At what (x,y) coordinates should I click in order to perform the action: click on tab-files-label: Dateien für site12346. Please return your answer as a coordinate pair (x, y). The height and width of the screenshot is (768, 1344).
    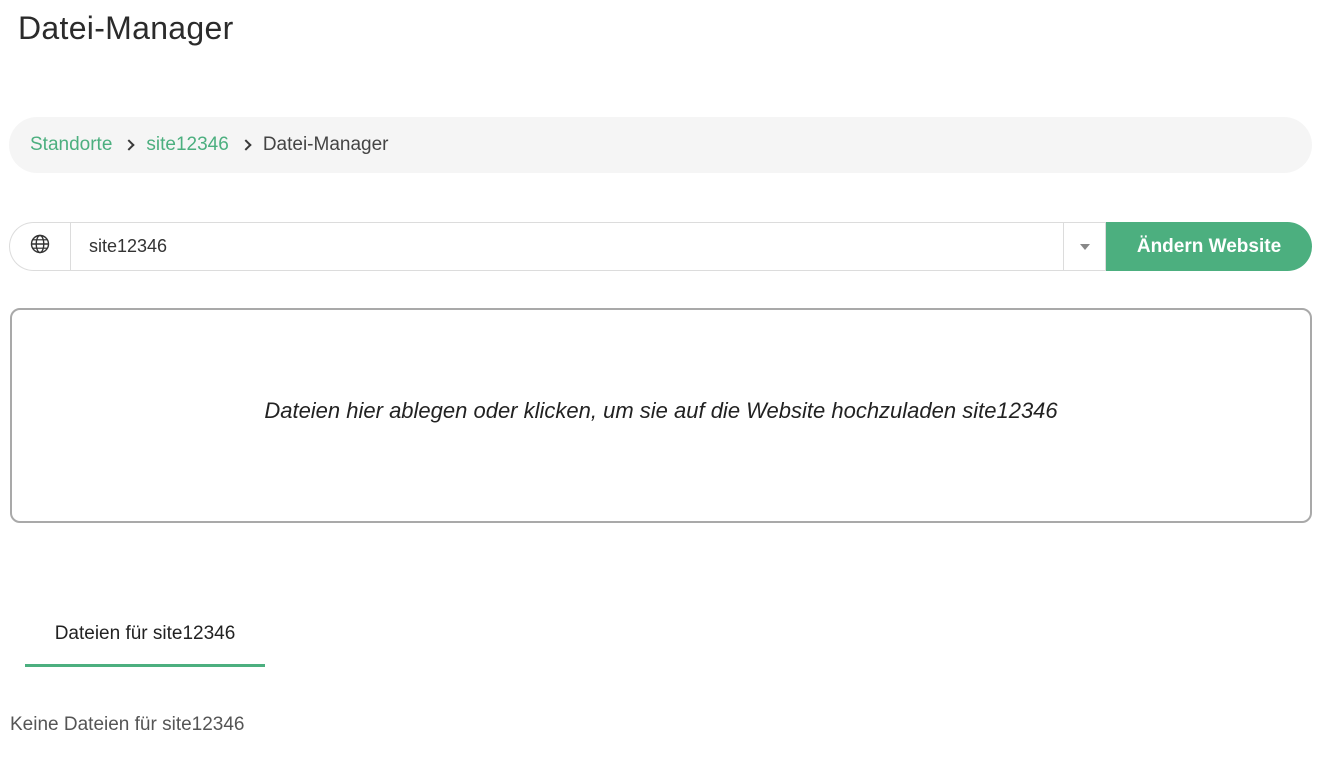
    Looking at the image, I should click on (145, 633).